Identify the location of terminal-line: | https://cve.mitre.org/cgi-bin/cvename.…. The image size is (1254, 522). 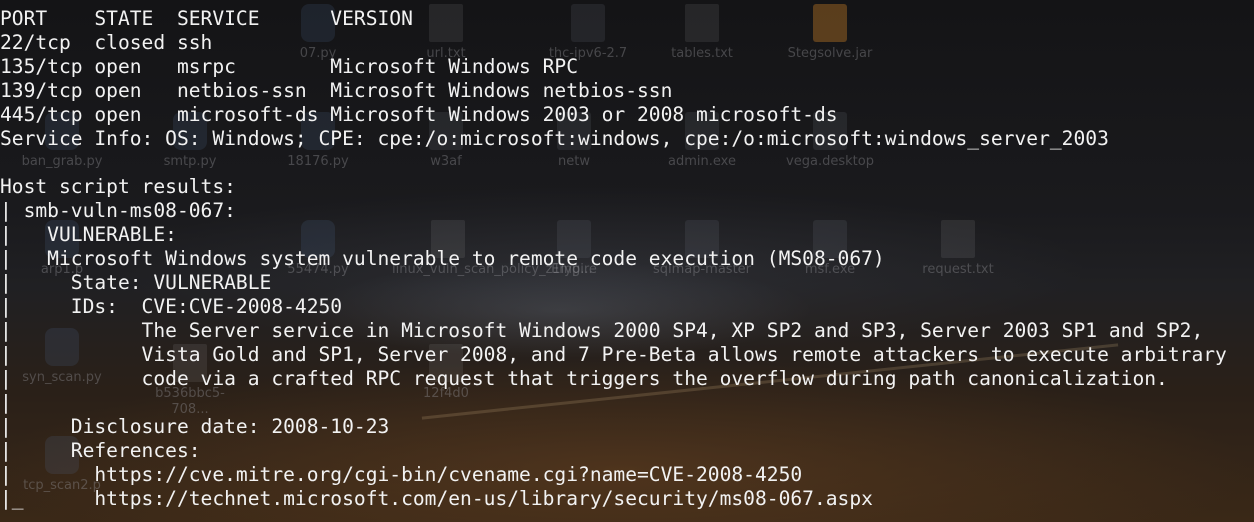
(401, 474).